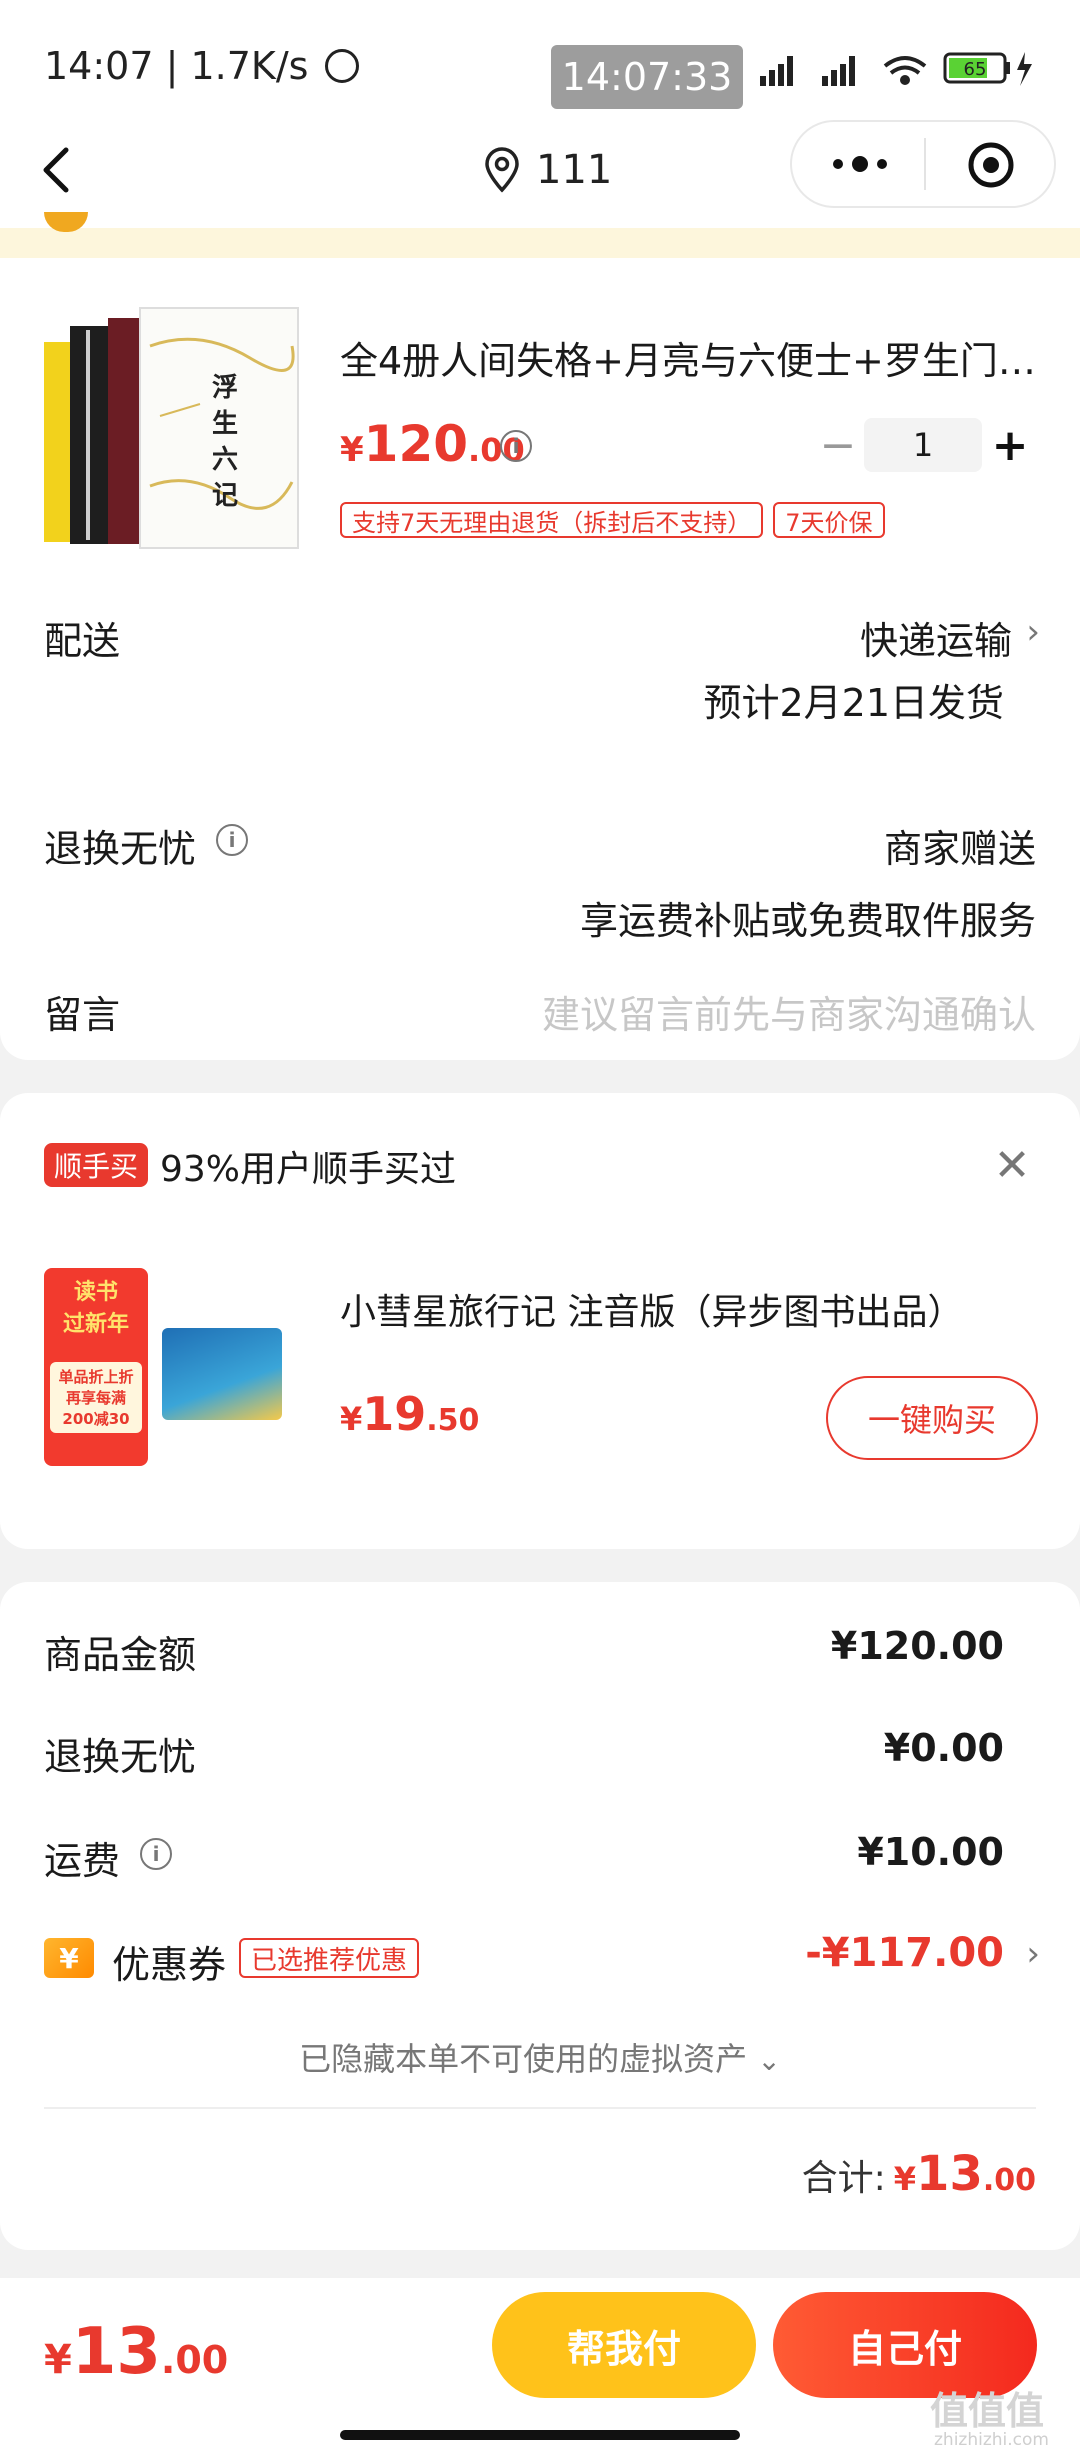  Describe the element at coordinates (936, 637) in the screenshot. I see `delivery-method: 快递运输` at that location.